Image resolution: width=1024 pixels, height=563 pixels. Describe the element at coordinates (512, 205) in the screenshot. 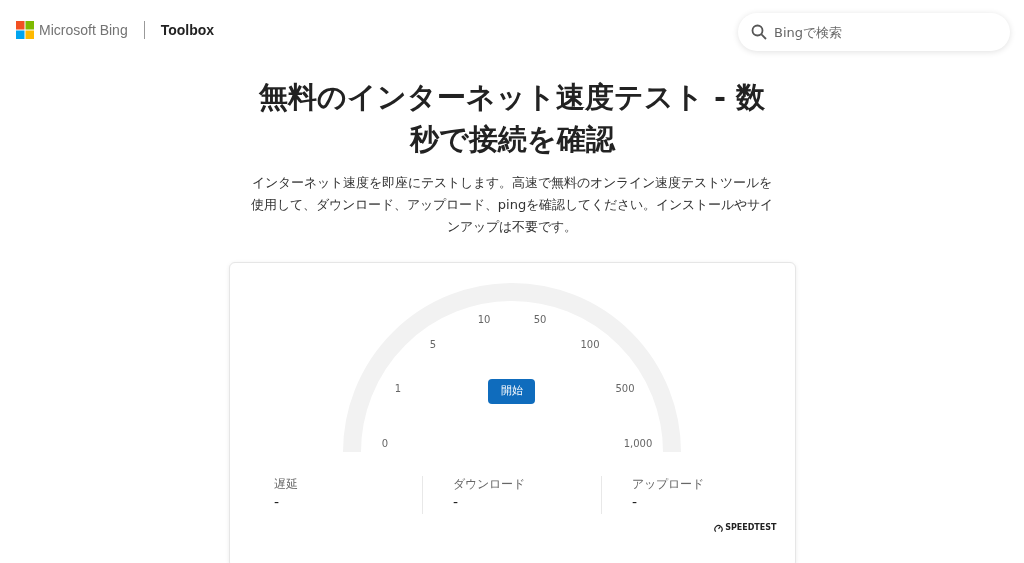

I see `description: インターネット速度を即座にテストします。高速で無料のオンライン速度テストツールを使用して、ダウンロード、アップロード、pingを確認してください。インストールやサインアップは不要です。` at that location.